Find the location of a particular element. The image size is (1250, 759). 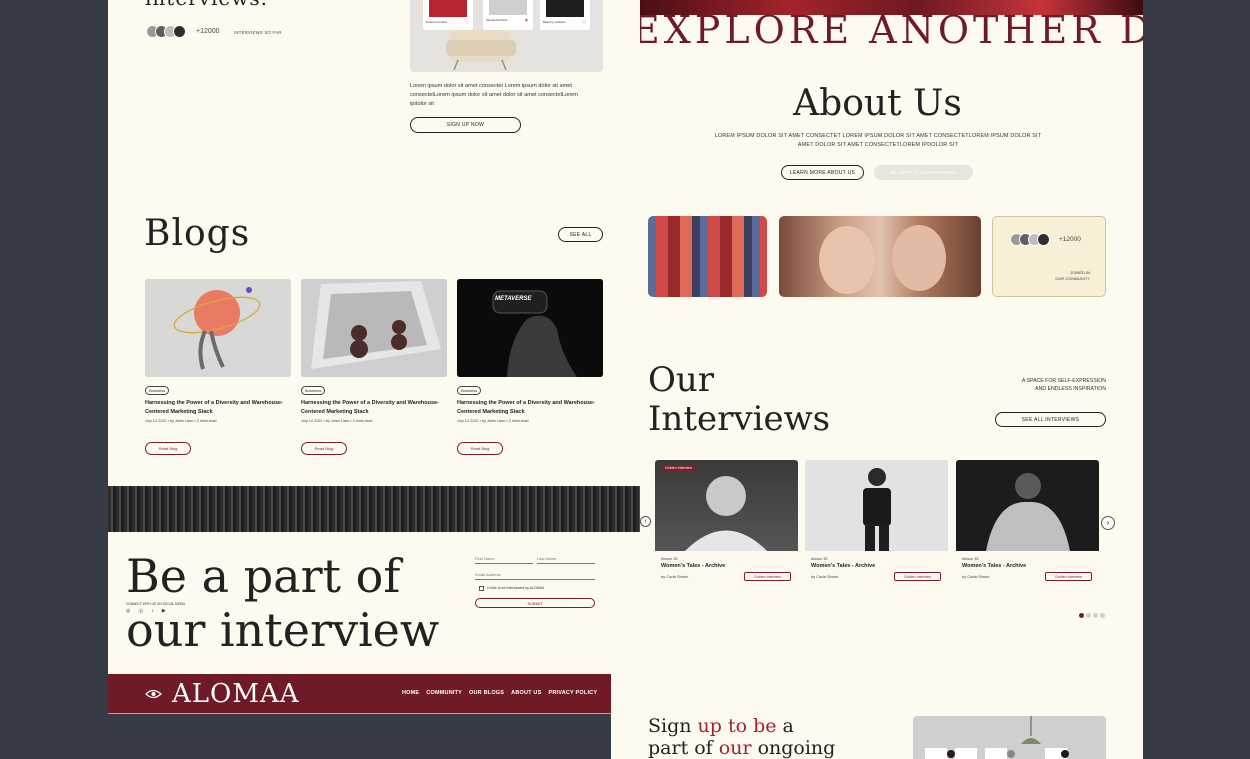

interviews-tagline-1: A SPACE FOR SELF-EXPRESSION is located at coordinates (1063, 381).